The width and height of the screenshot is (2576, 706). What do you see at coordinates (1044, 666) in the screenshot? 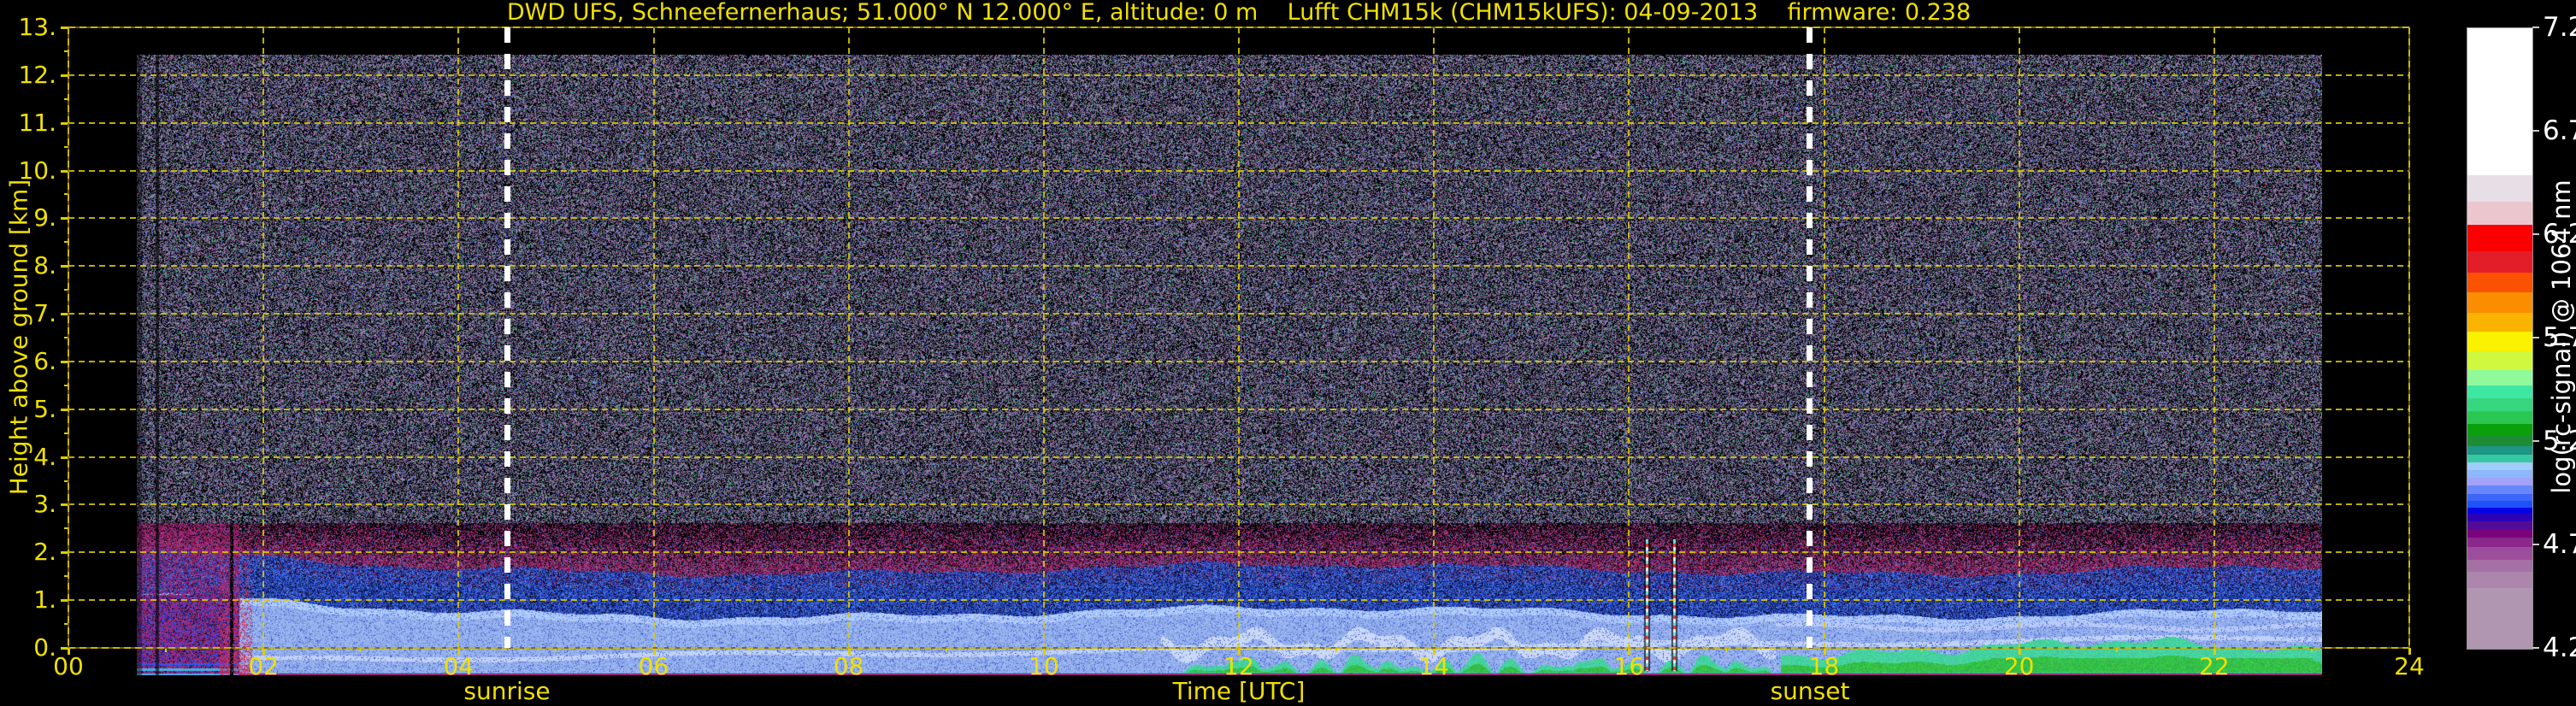
I see `x-tick-label: 10` at bounding box center [1044, 666].